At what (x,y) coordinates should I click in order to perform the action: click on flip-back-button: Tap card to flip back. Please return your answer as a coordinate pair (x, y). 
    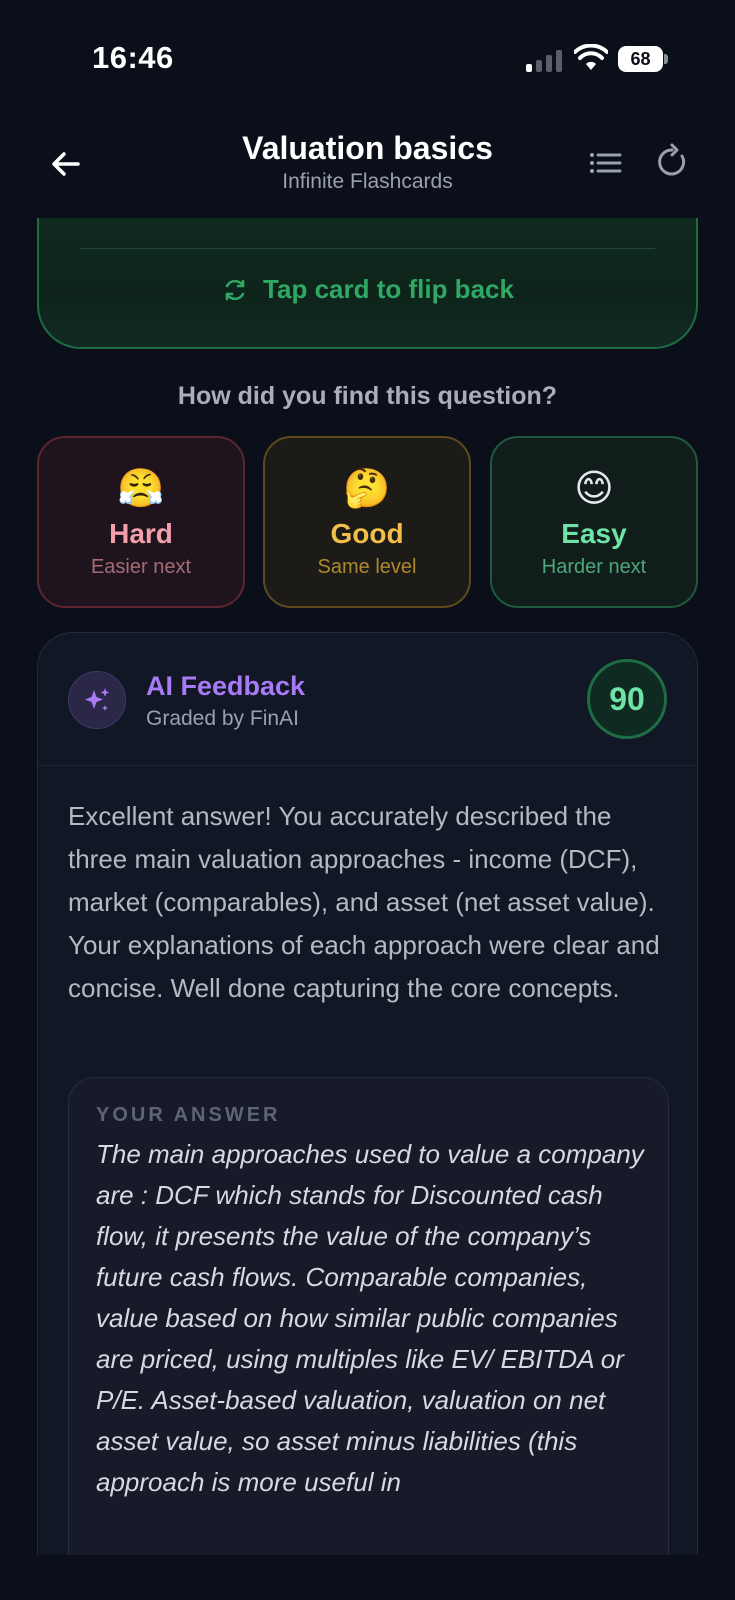
    Looking at the image, I should click on (367, 289).